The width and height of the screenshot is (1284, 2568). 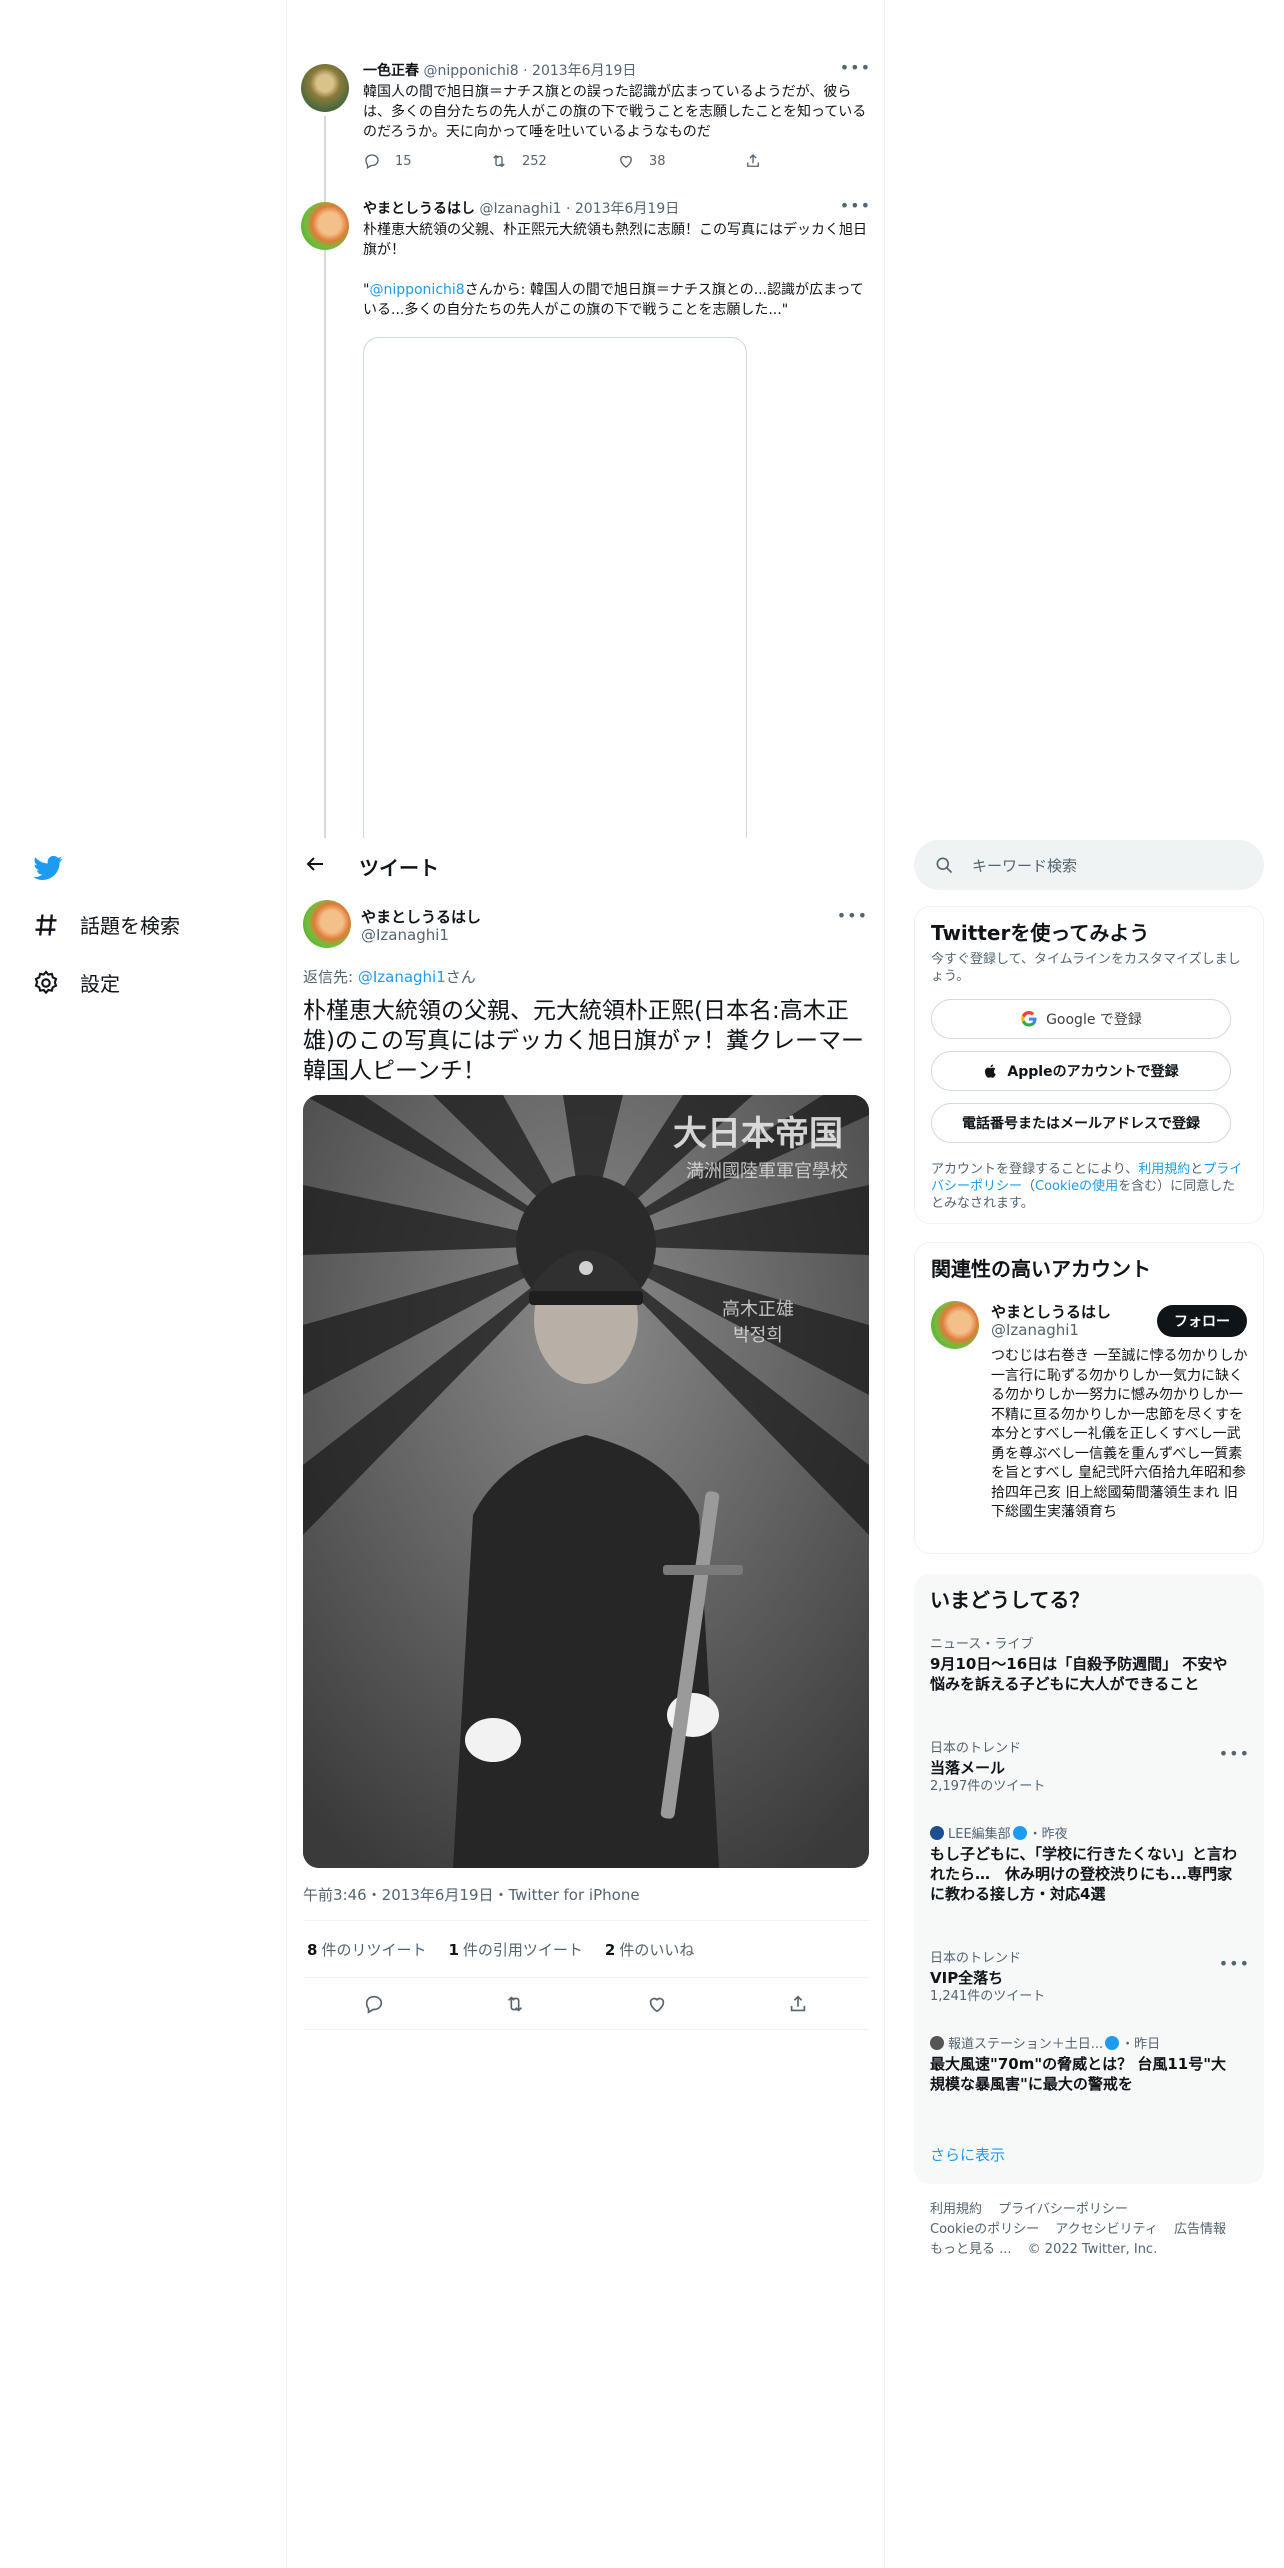 What do you see at coordinates (1085, 2045) in the screenshot?
I see `trend-context: 報道ステーション＋土日... ・昨日` at bounding box center [1085, 2045].